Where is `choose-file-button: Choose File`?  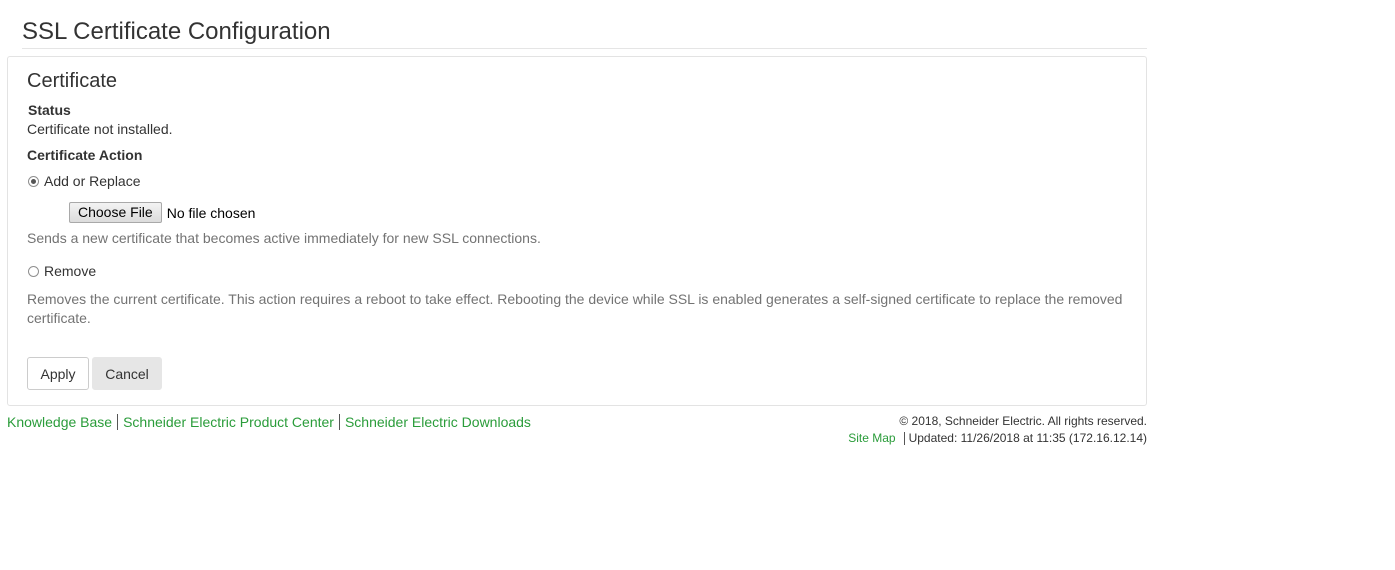 choose-file-button: Choose File is located at coordinates (115, 212).